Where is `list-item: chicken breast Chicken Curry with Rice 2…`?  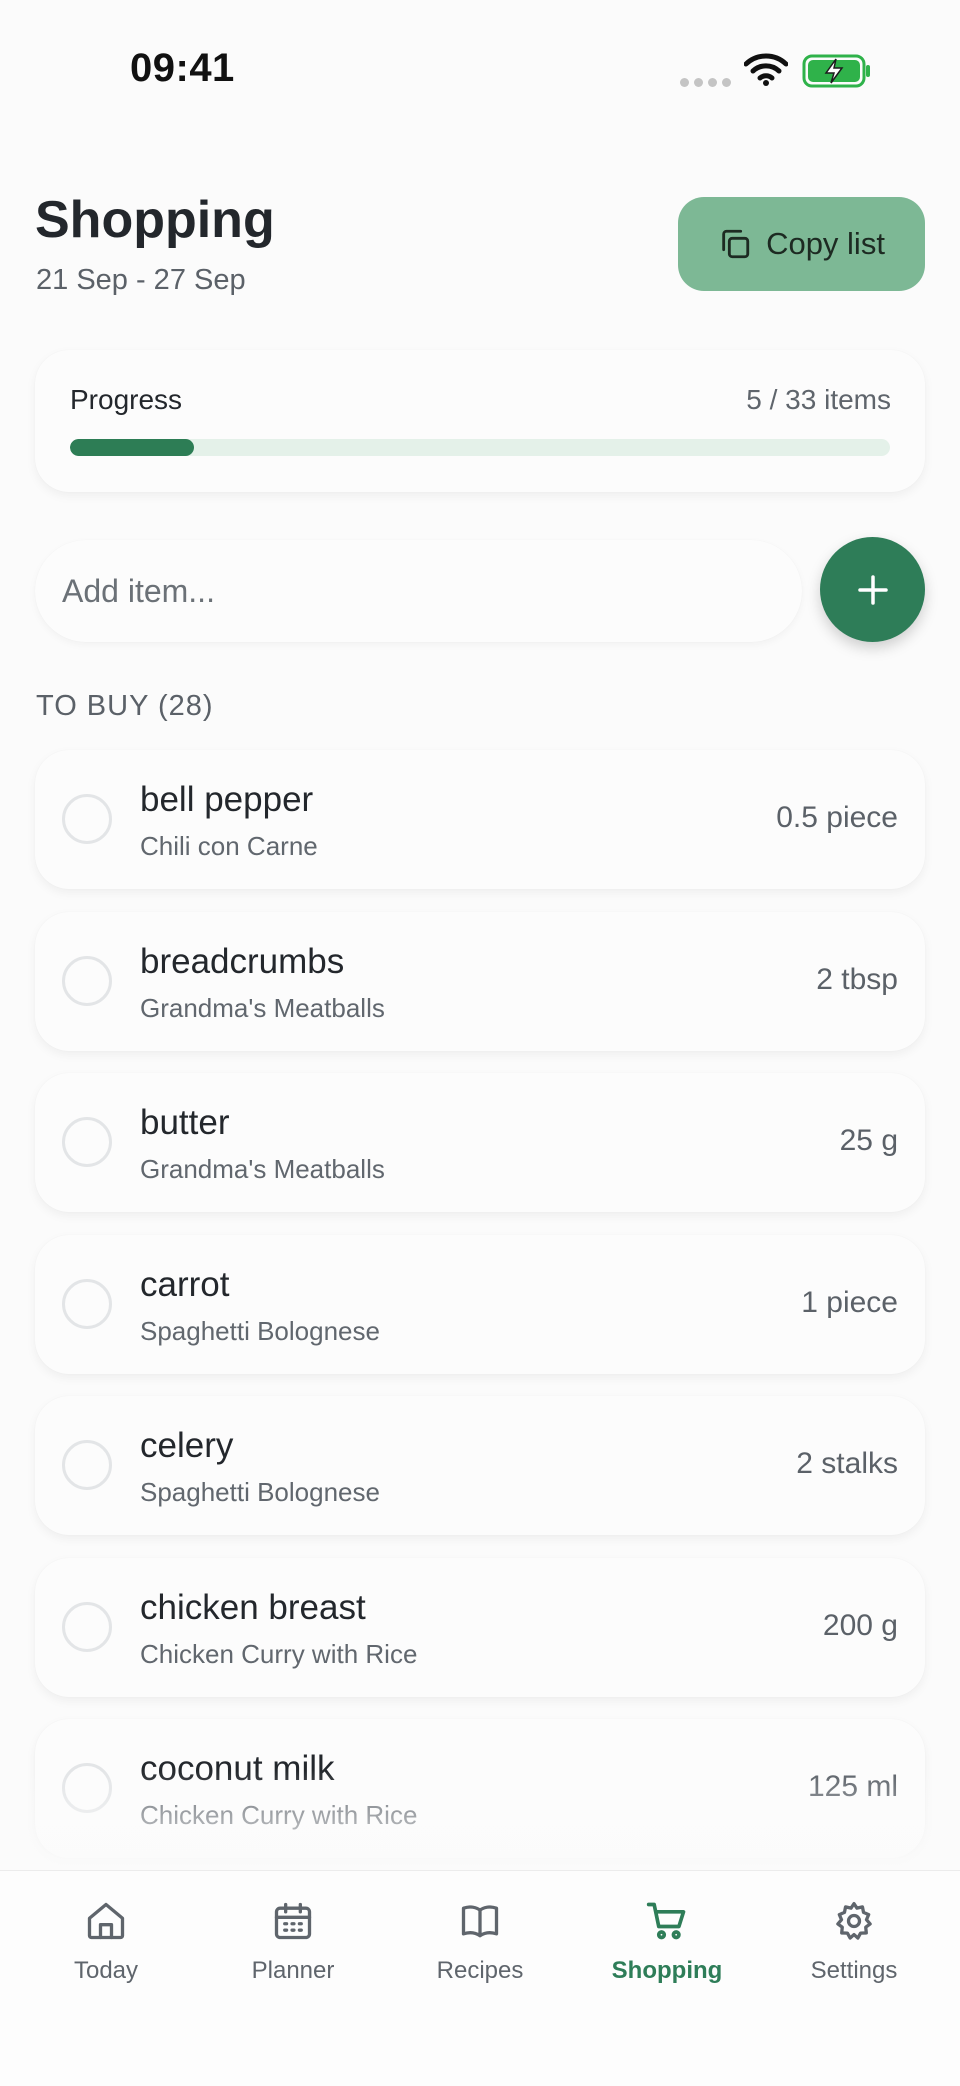
list-item: chicken breast Chicken Curry with Rice 2… is located at coordinates (480, 1627).